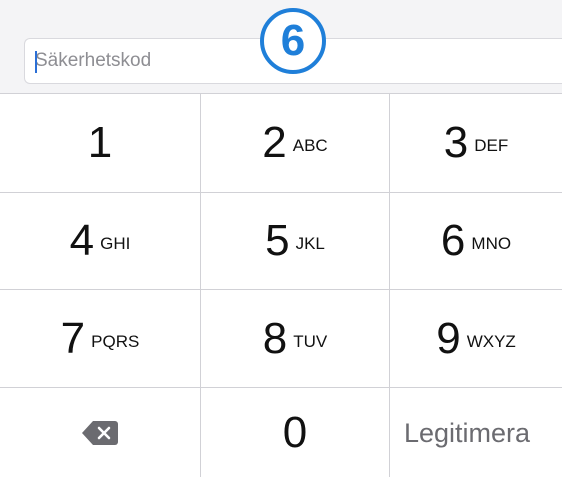  What do you see at coordinates (274, 142) in the screenshot?
I see `key-digit: 2` at bounding box center [274, 142].